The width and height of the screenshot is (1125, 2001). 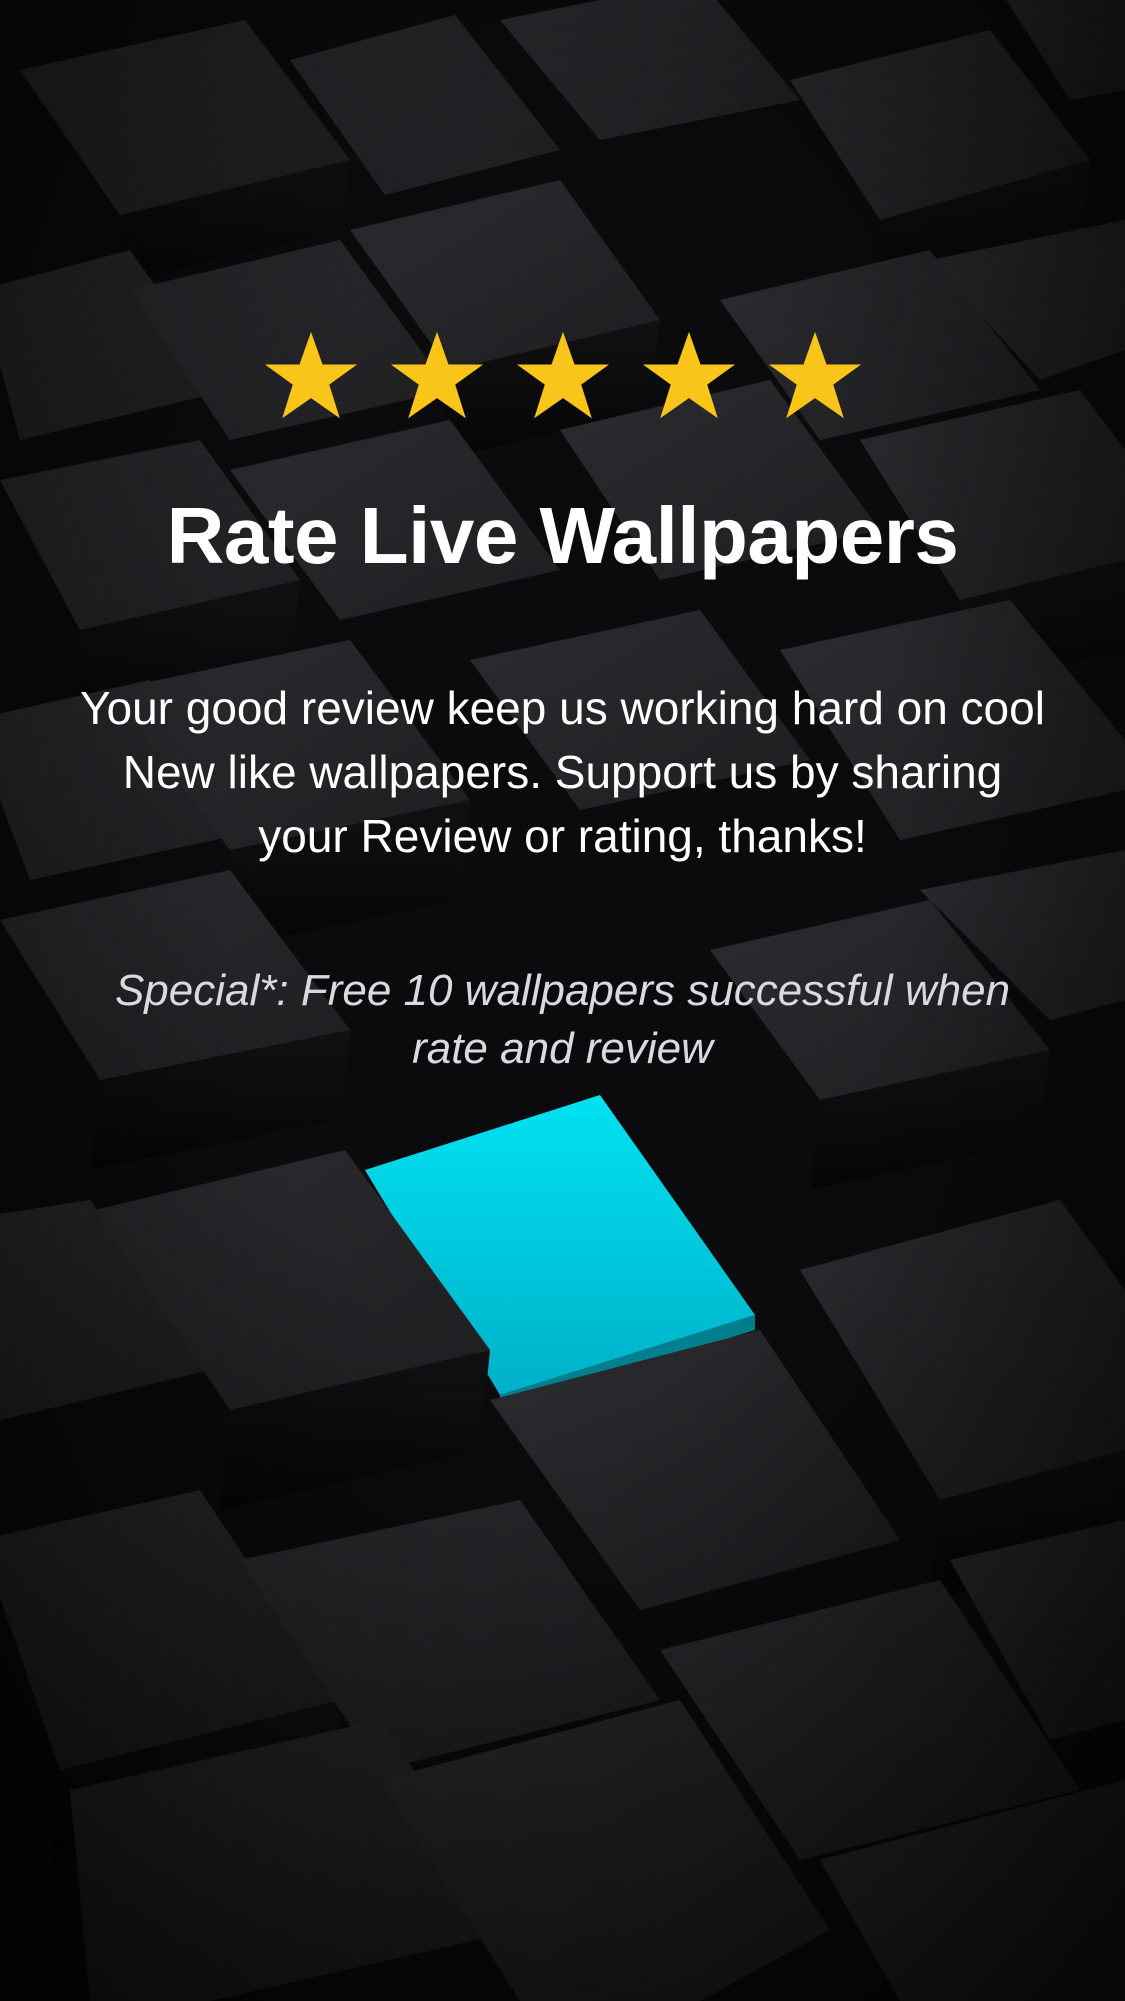 I want to click on page-title: Rate Live Wallpapers, so click(x=562, y=535).